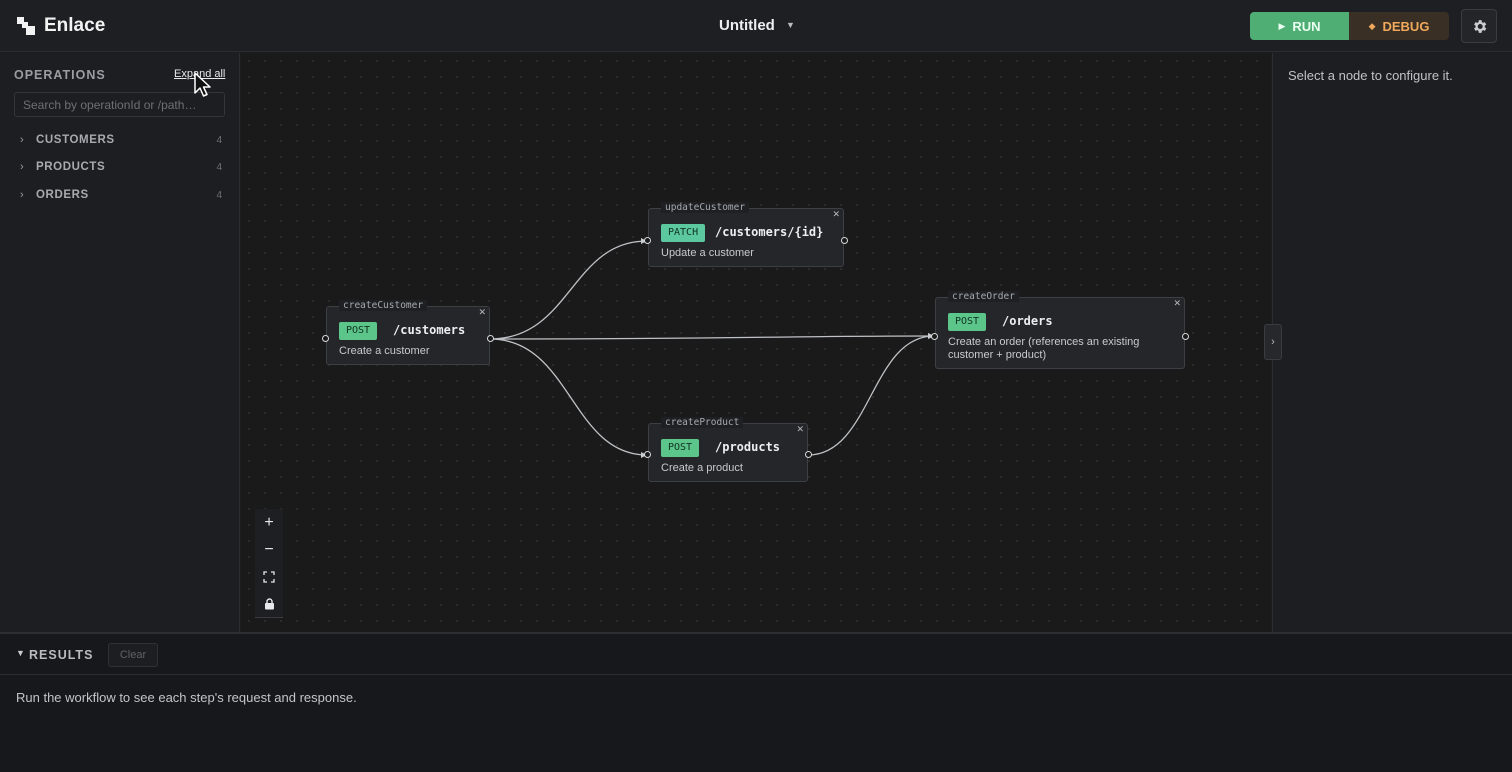  I want to click on gear-icon, so click(1479, 26).